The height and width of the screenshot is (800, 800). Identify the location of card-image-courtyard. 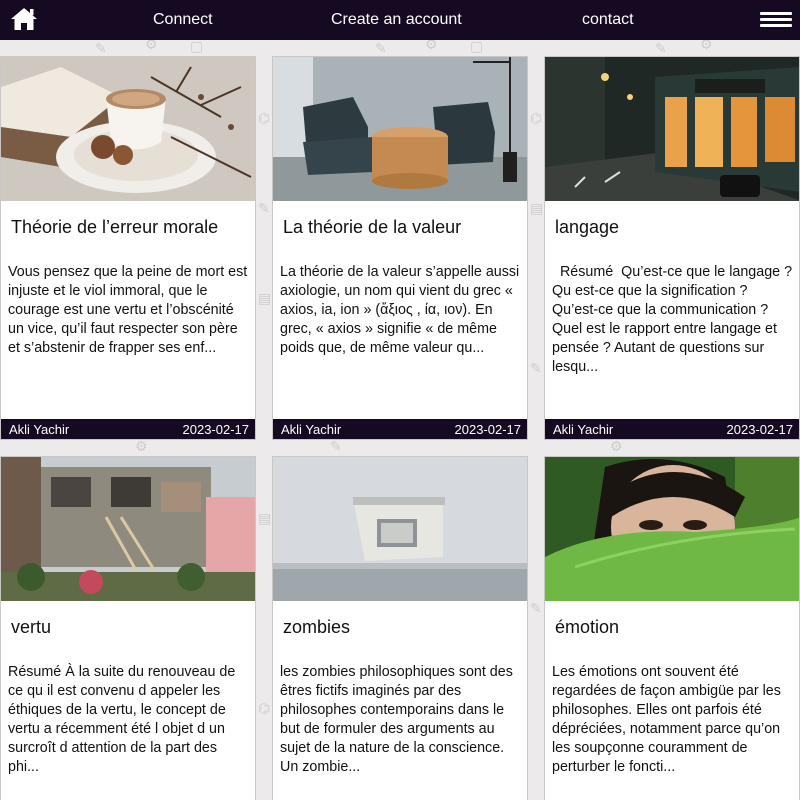
(128, 529).